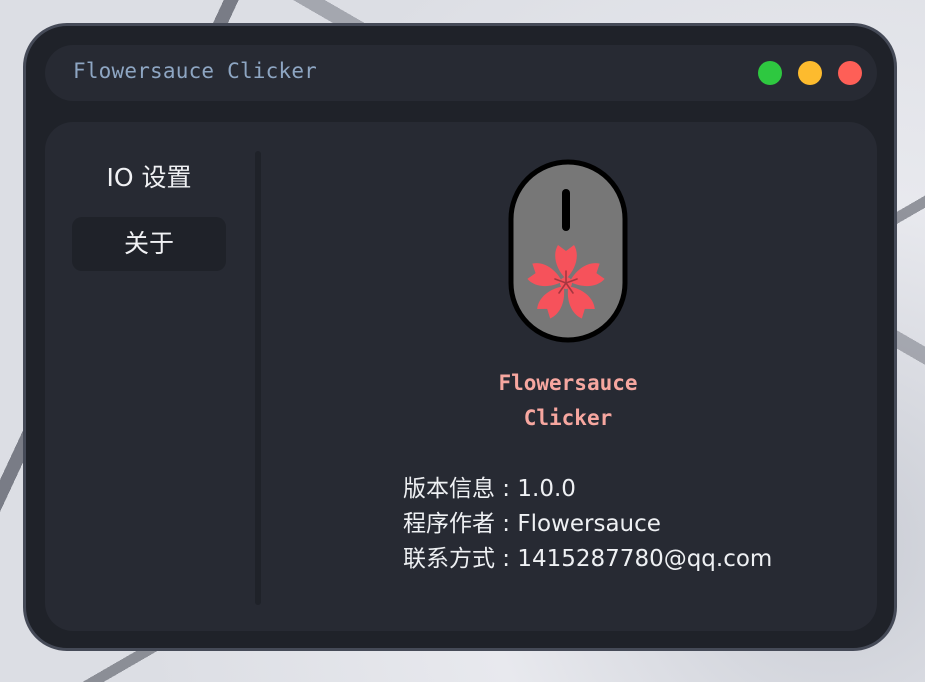 The image size is (925, 682). What do you see at coordinates (449, 524) in the screenshot?
I see `author-label: 程序作者` at bounding box center [449, 524].